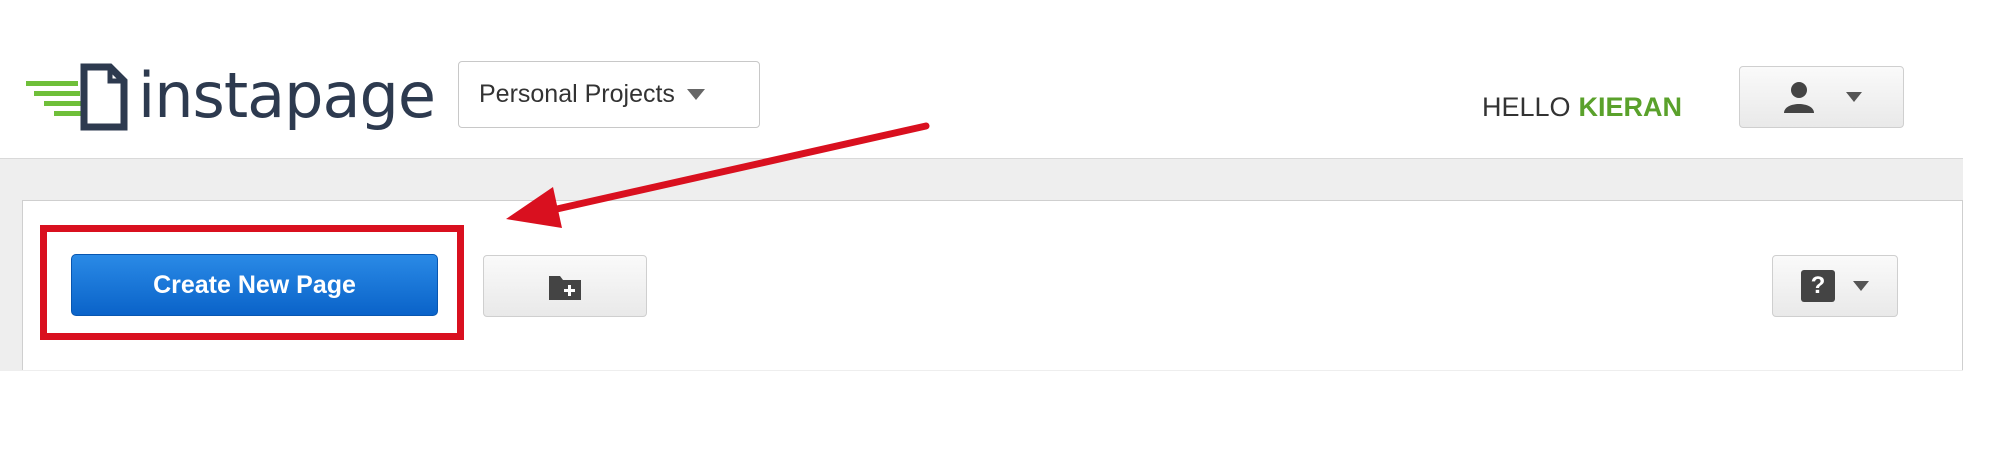 The width and height of the screenshot is (1989, 455). What do you see at coordinates (1798, 97) in the screenshot?
I see `user-icon` at bounding box center [1798, 97].